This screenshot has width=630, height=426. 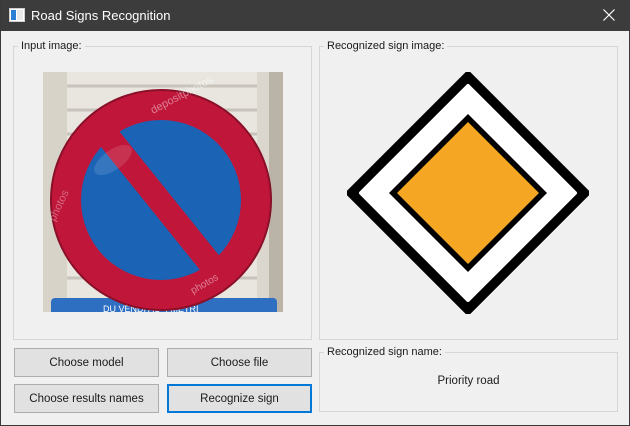 I want to click on window-title: Road Signs Recognition, so click(x=101, y=15).